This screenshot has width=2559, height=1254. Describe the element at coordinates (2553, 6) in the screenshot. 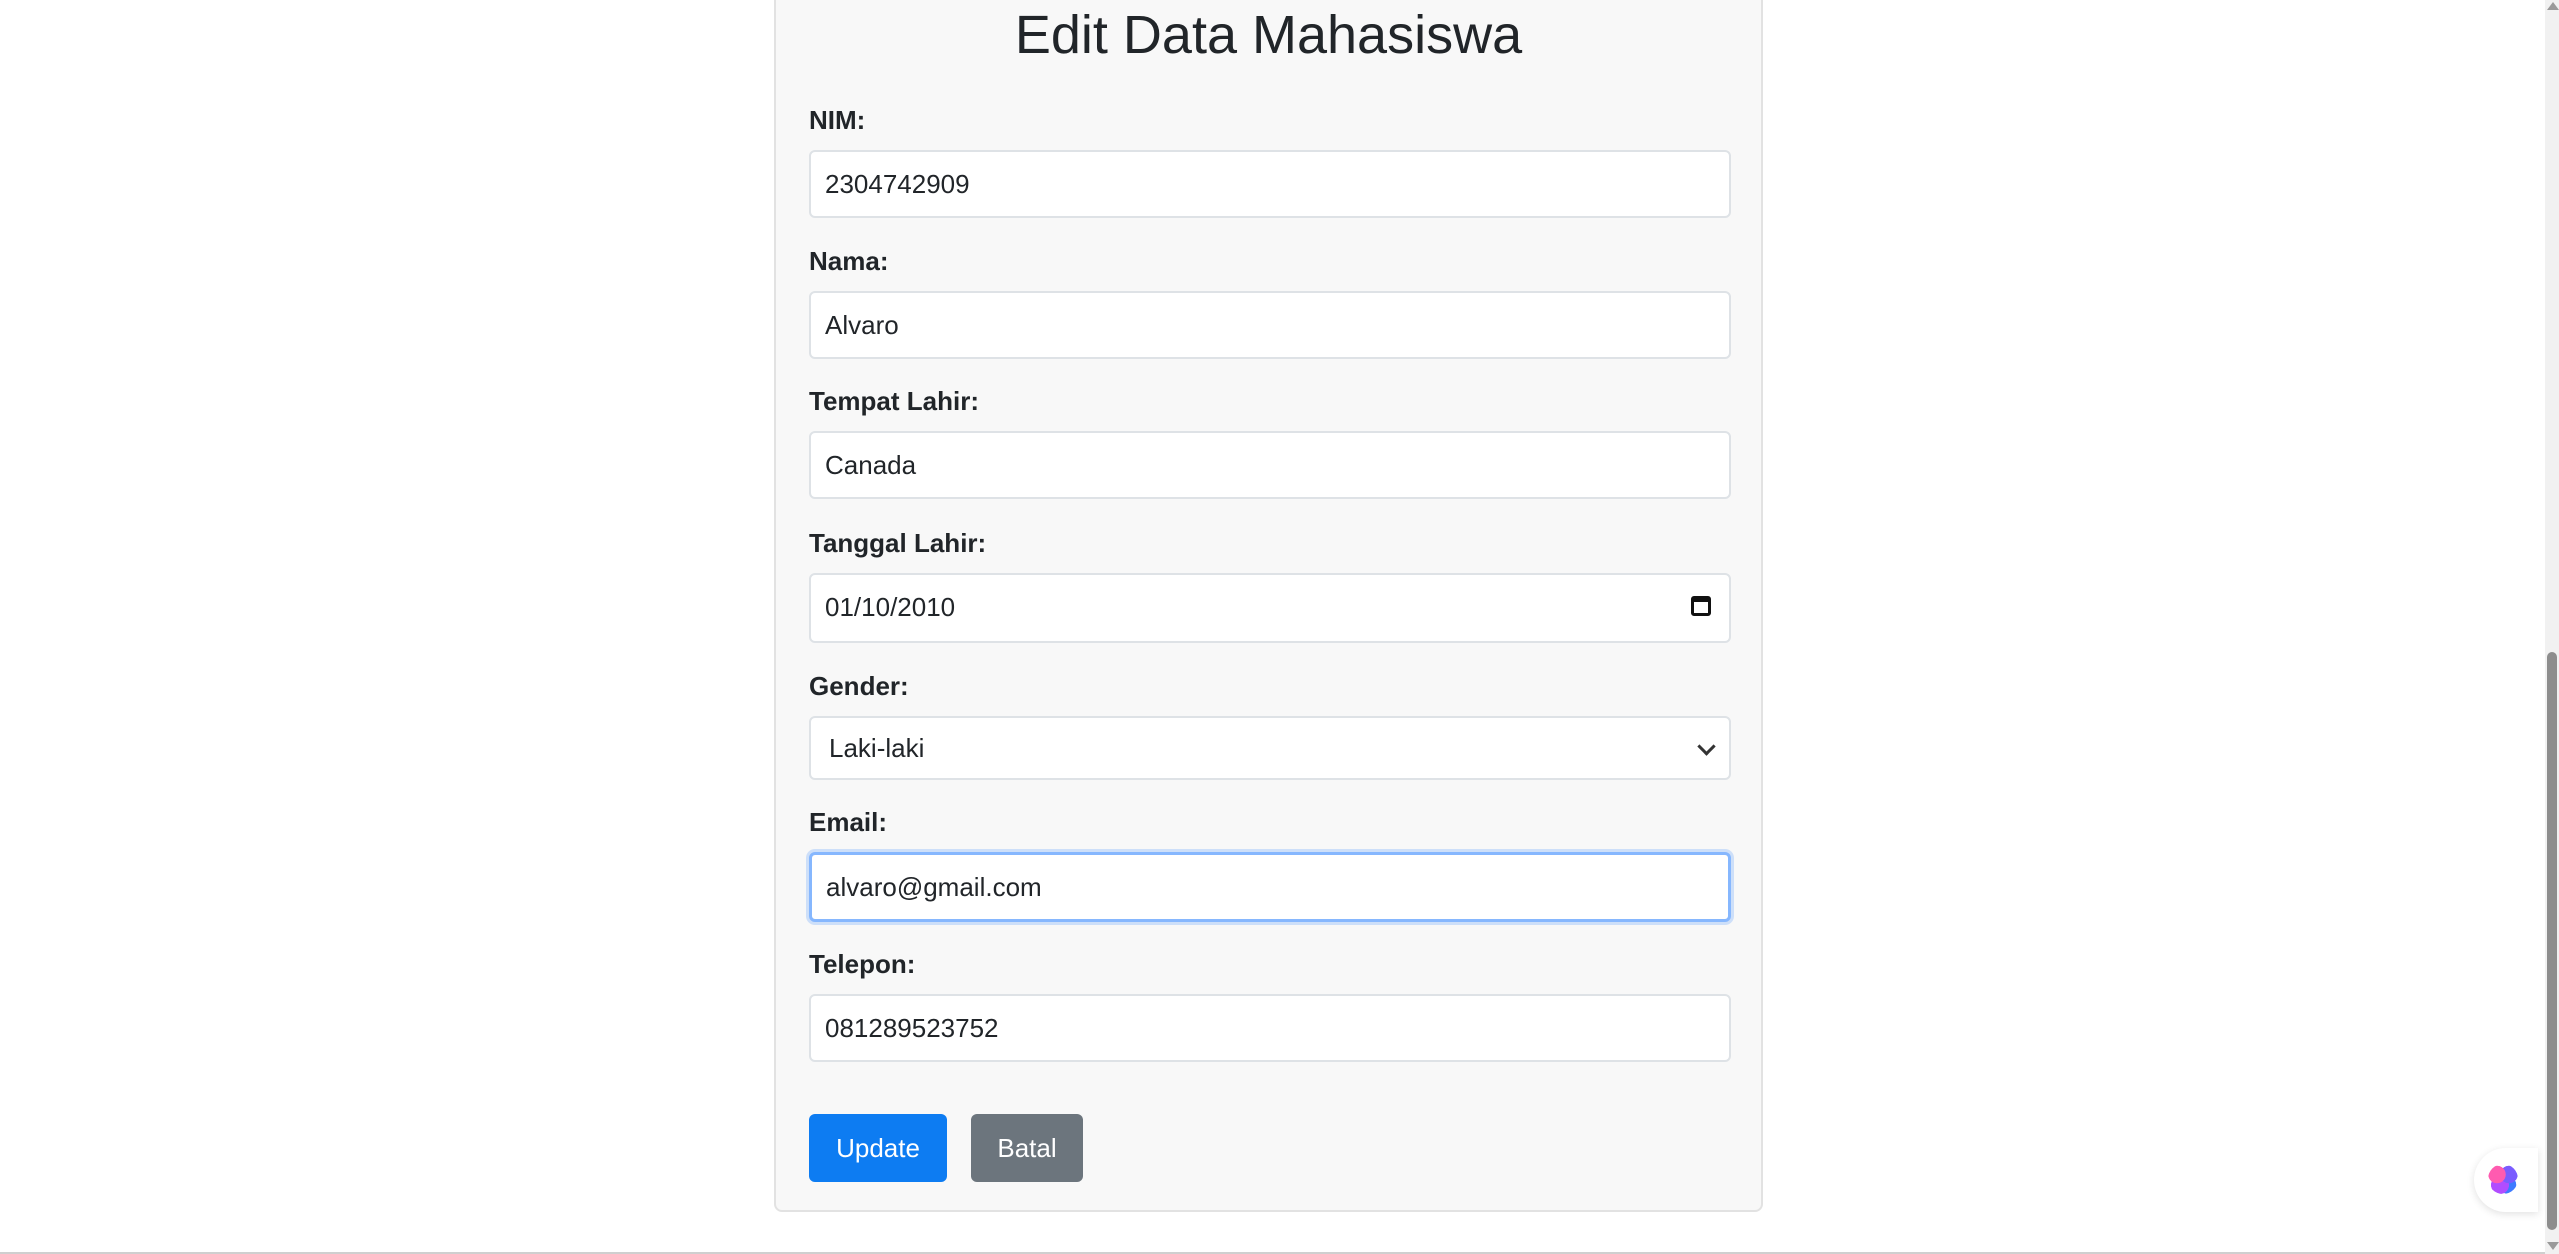

I see `scroll-up-icon` at that location.